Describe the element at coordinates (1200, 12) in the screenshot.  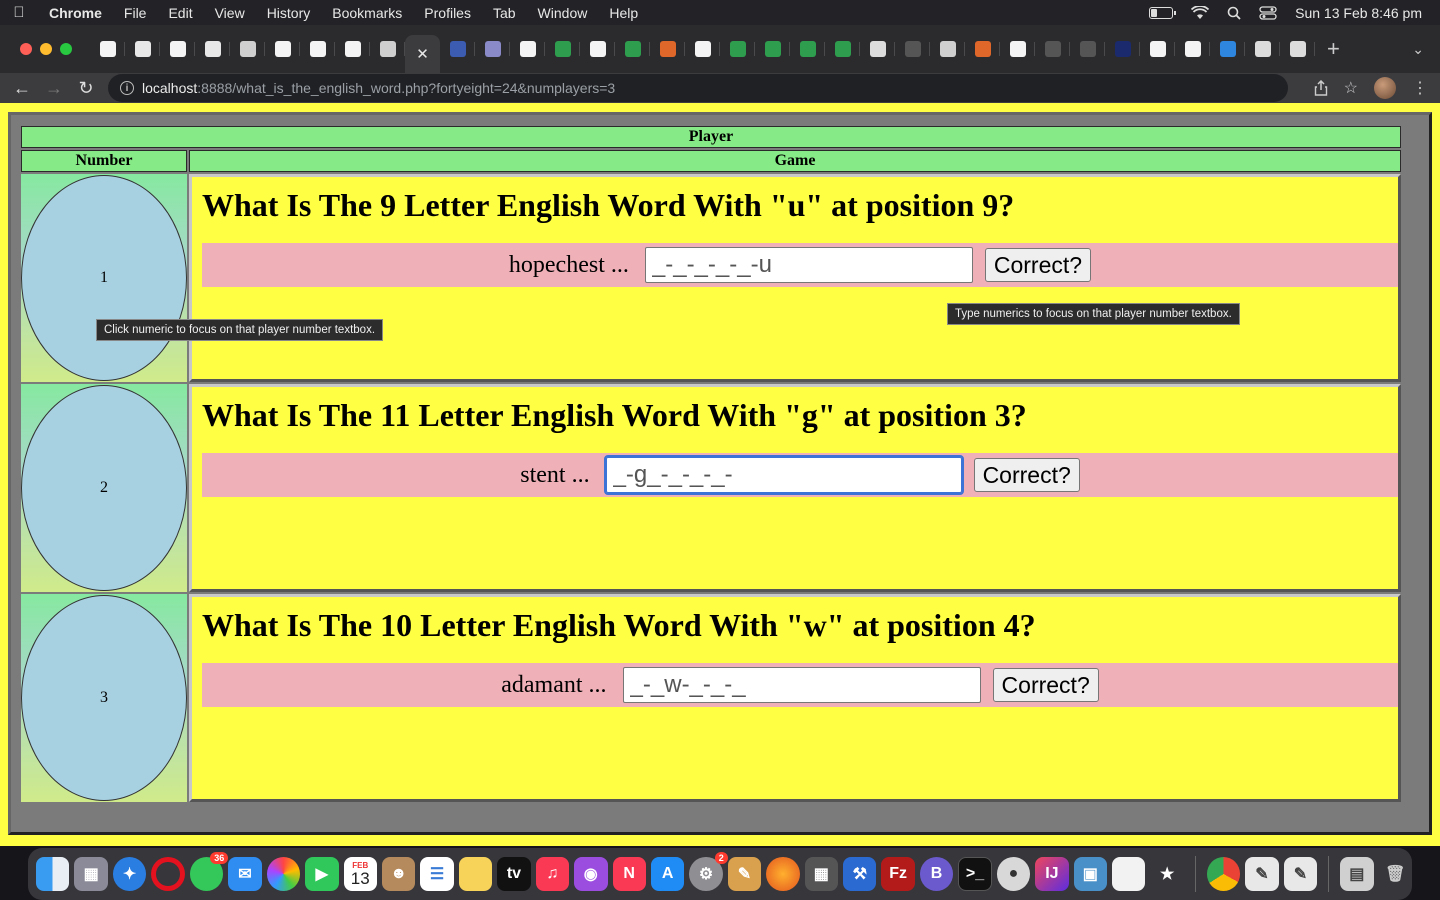
I see `wifi-icon` at that location.